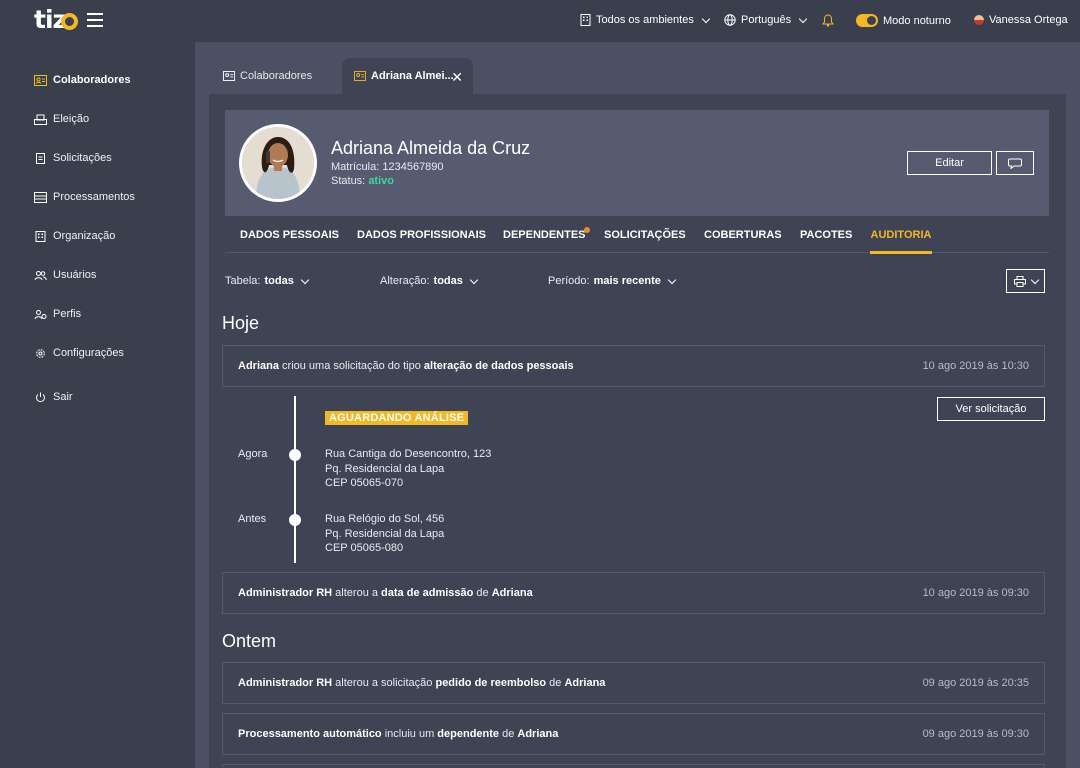 This screenshot has width=1080, height=768. I want to click on bell-icon, so click(828, 20).